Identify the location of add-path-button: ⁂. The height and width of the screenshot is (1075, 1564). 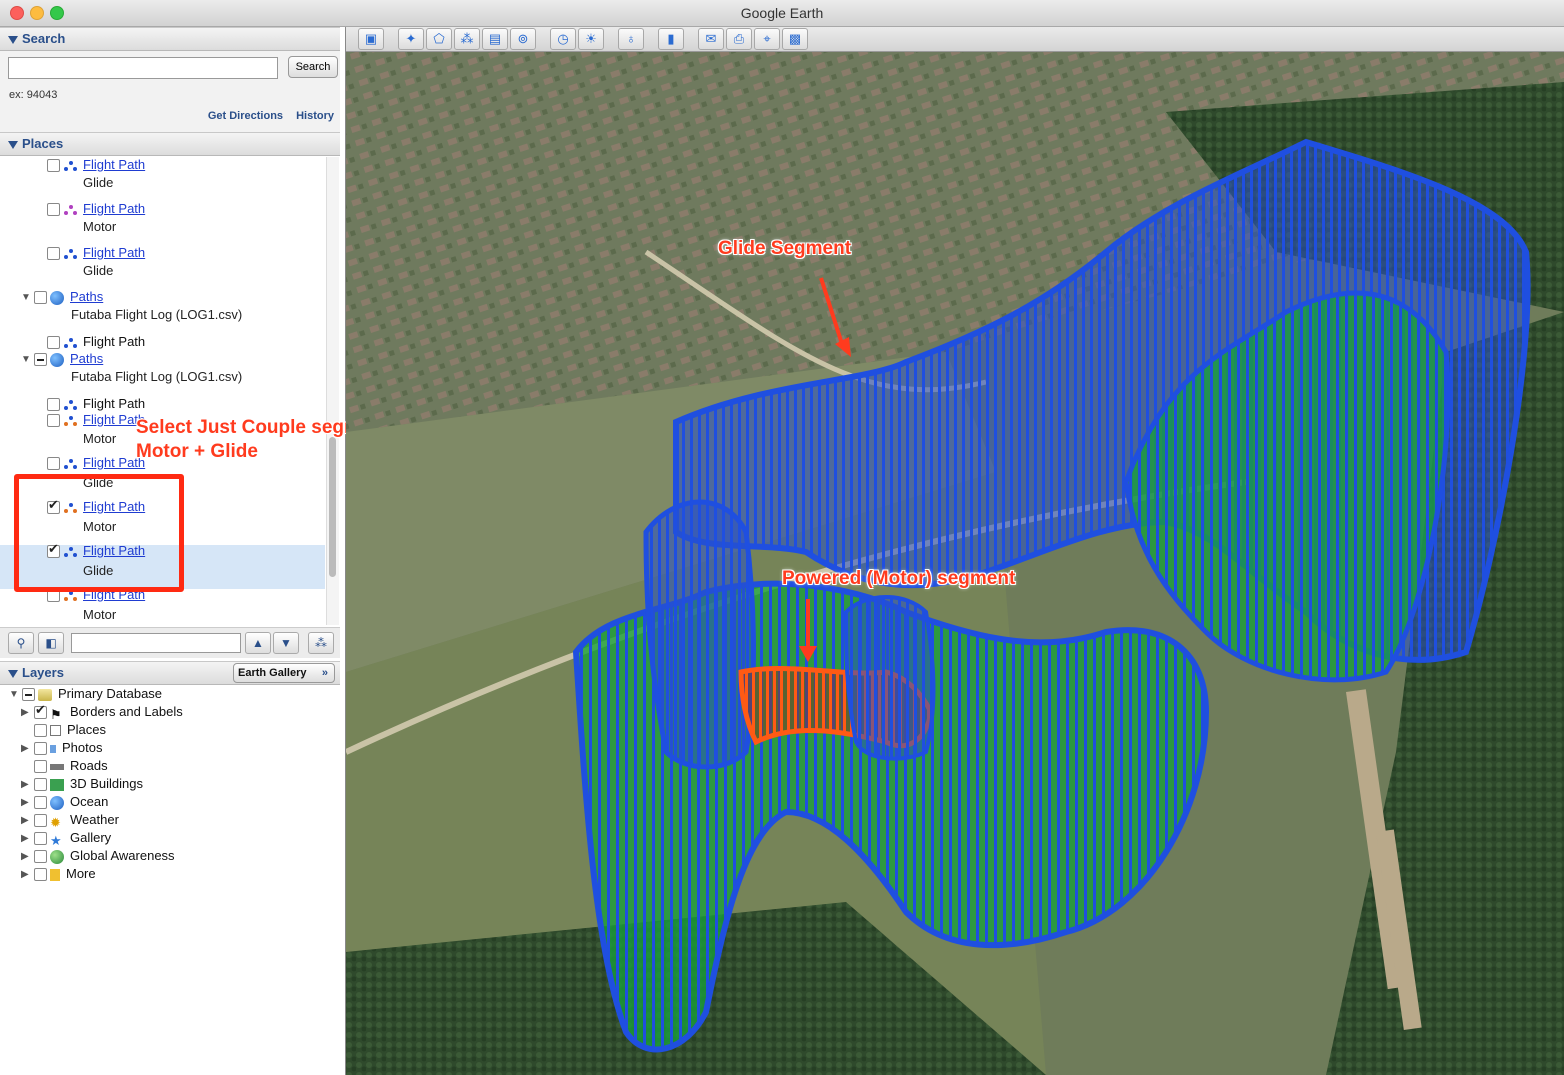
(467, 39).